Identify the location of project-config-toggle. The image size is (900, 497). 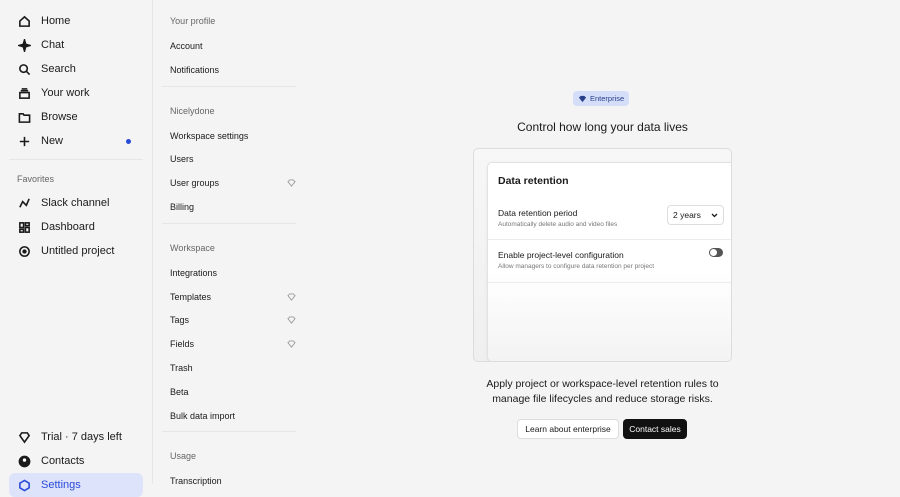
(716, 252).